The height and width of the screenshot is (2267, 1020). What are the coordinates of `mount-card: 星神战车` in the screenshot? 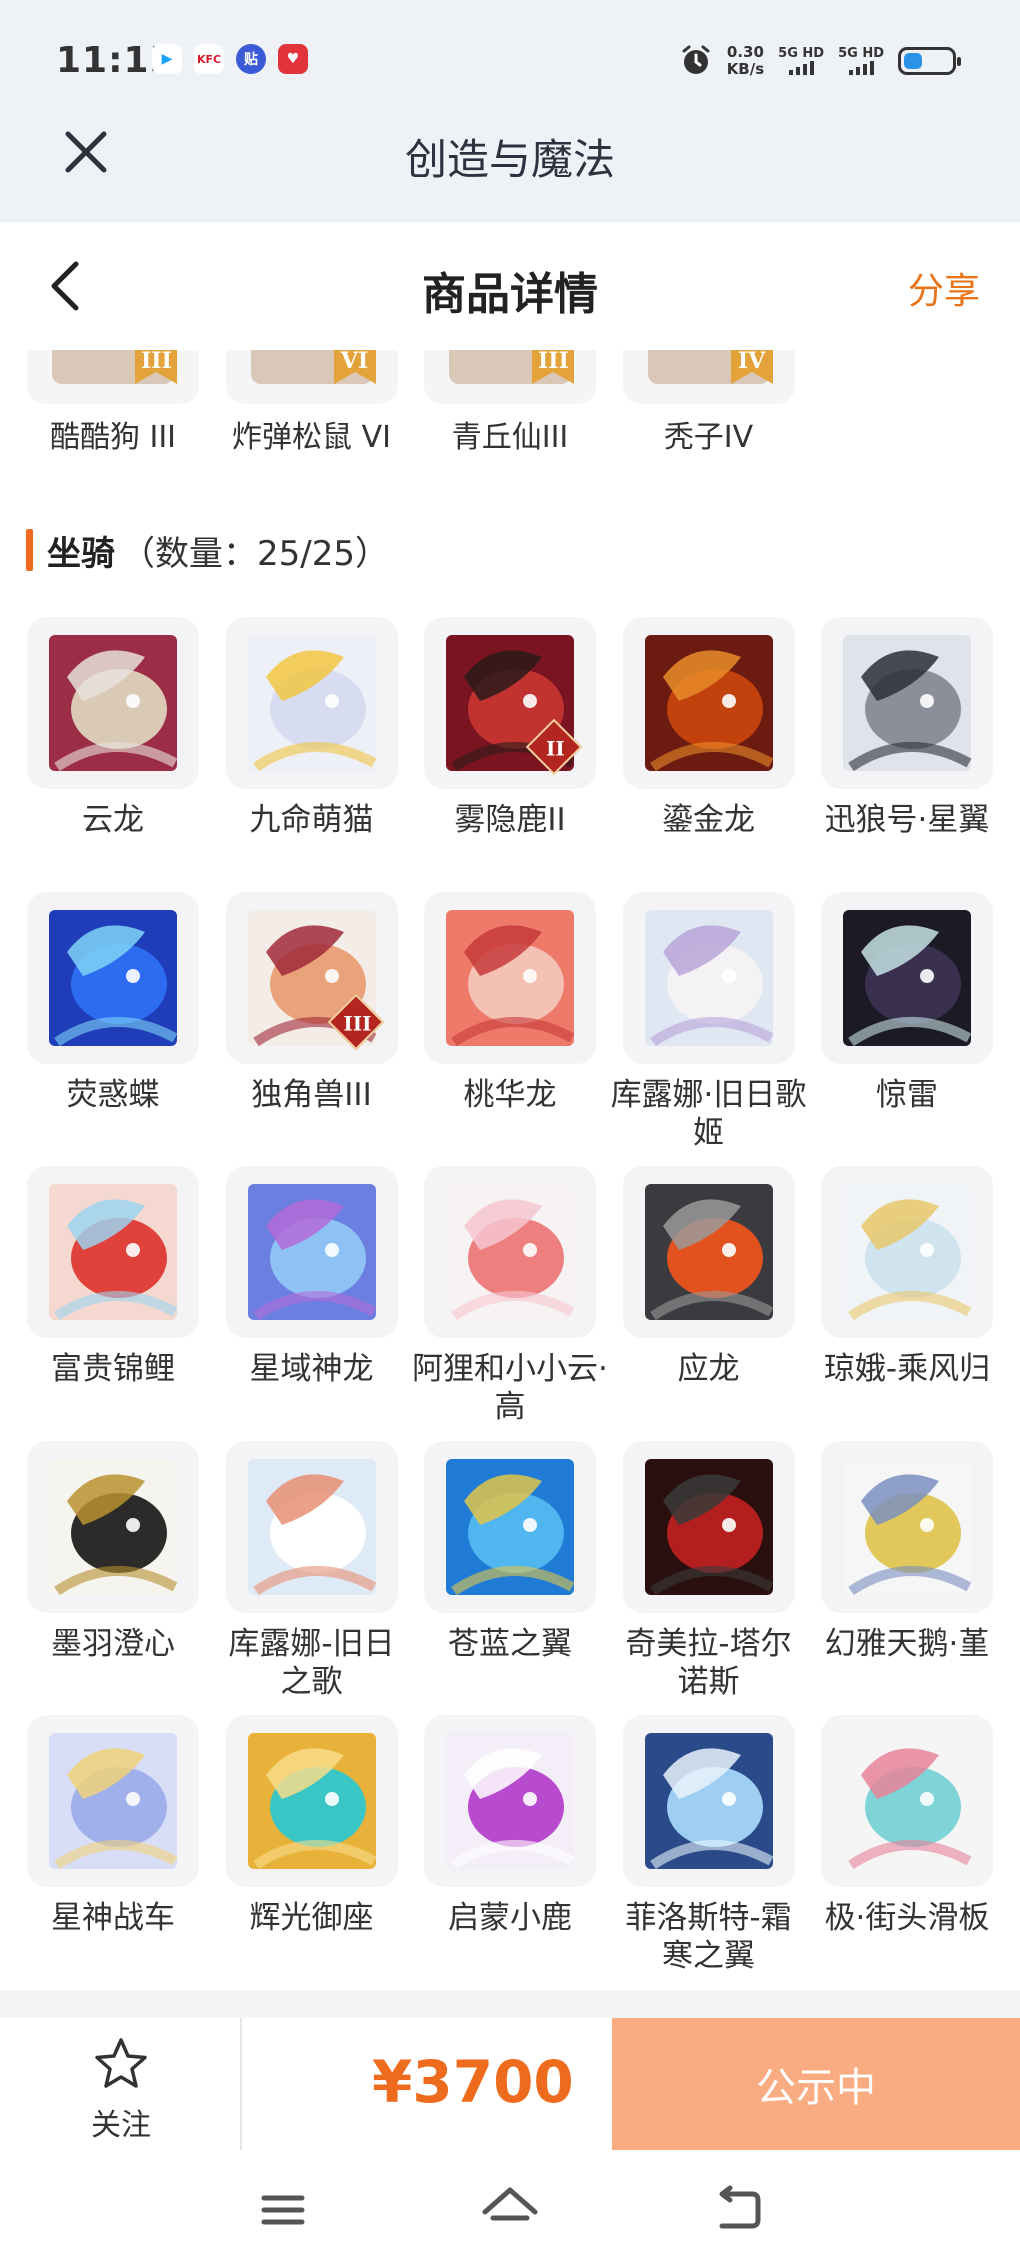 It's located at (113, 1826).